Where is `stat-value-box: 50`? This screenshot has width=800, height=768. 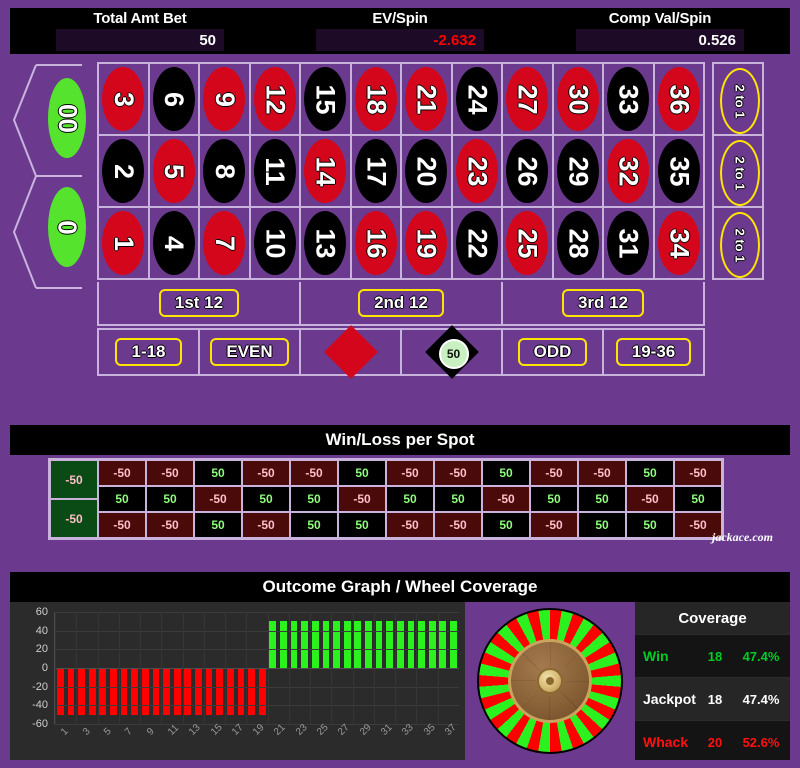
stat-value-box: 50 is located at coordinates (140, 40).